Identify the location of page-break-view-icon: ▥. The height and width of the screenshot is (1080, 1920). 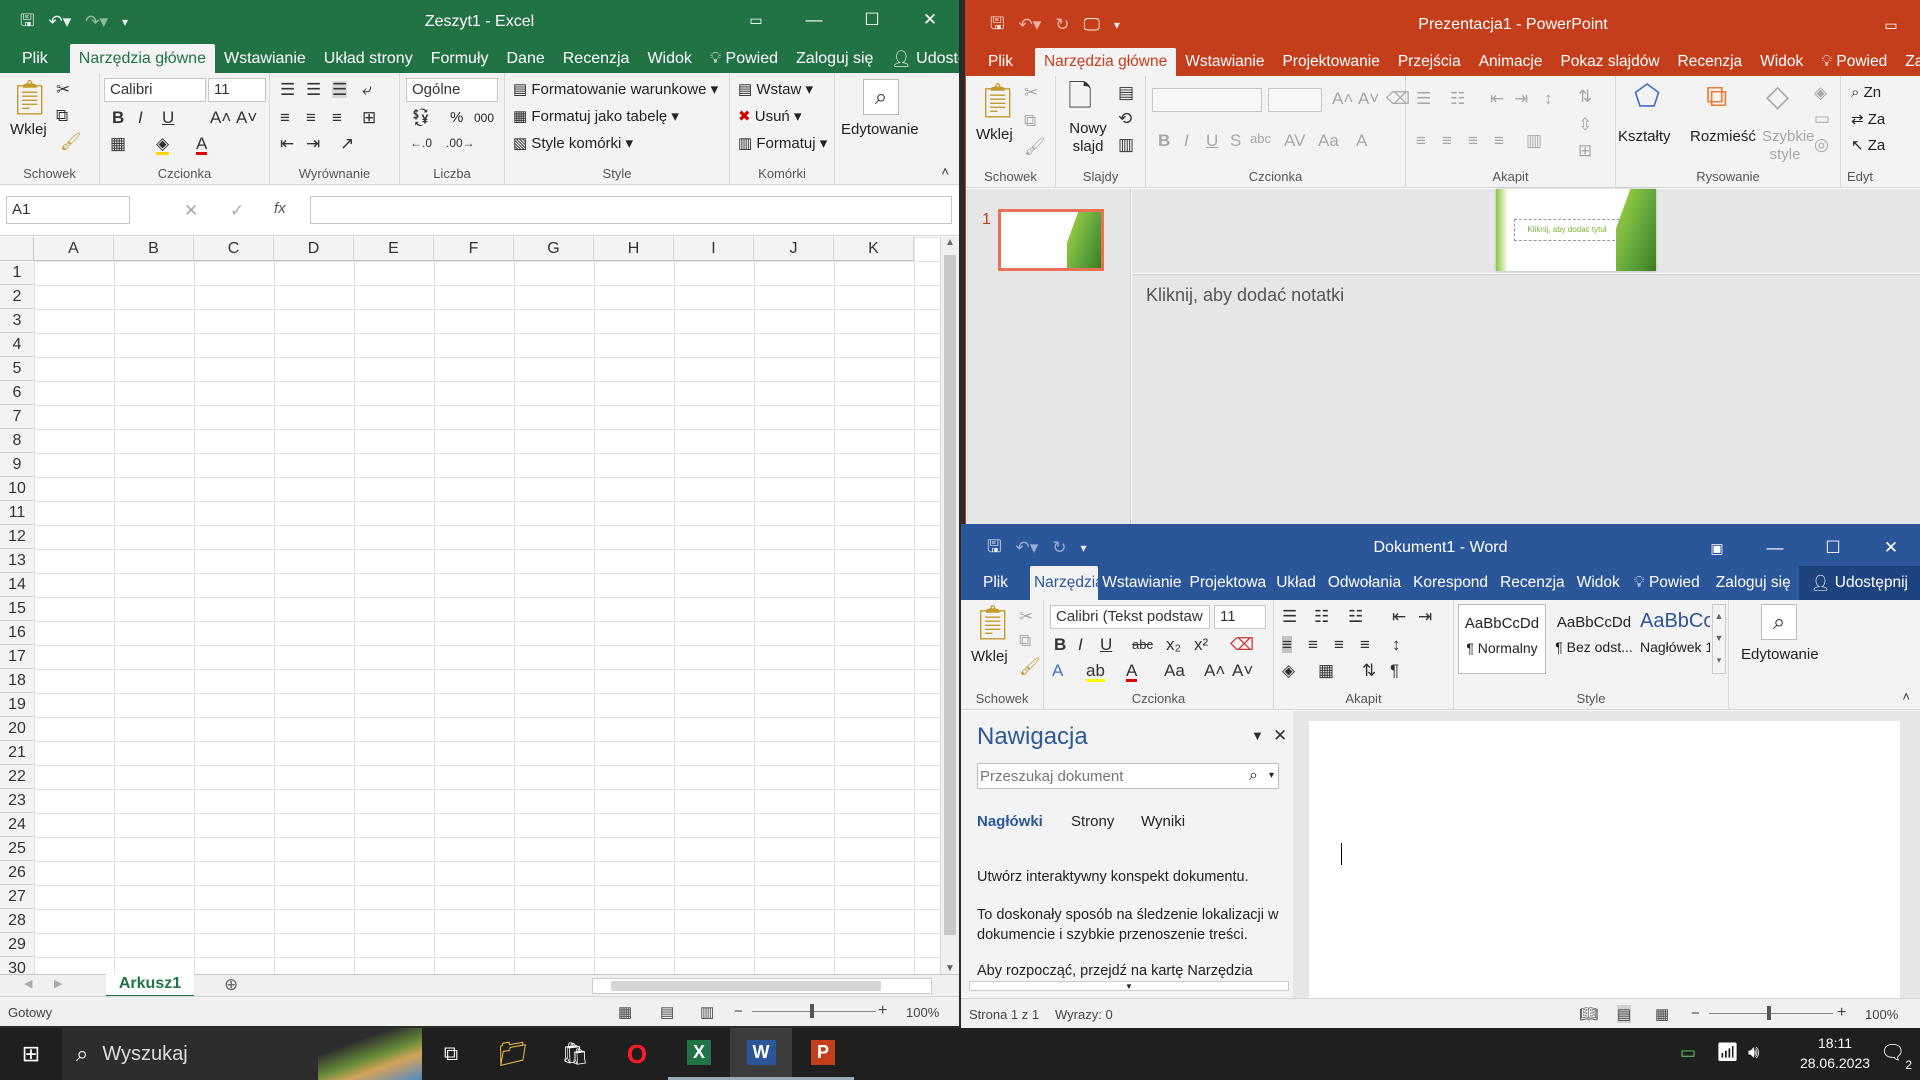
(707, 1012).